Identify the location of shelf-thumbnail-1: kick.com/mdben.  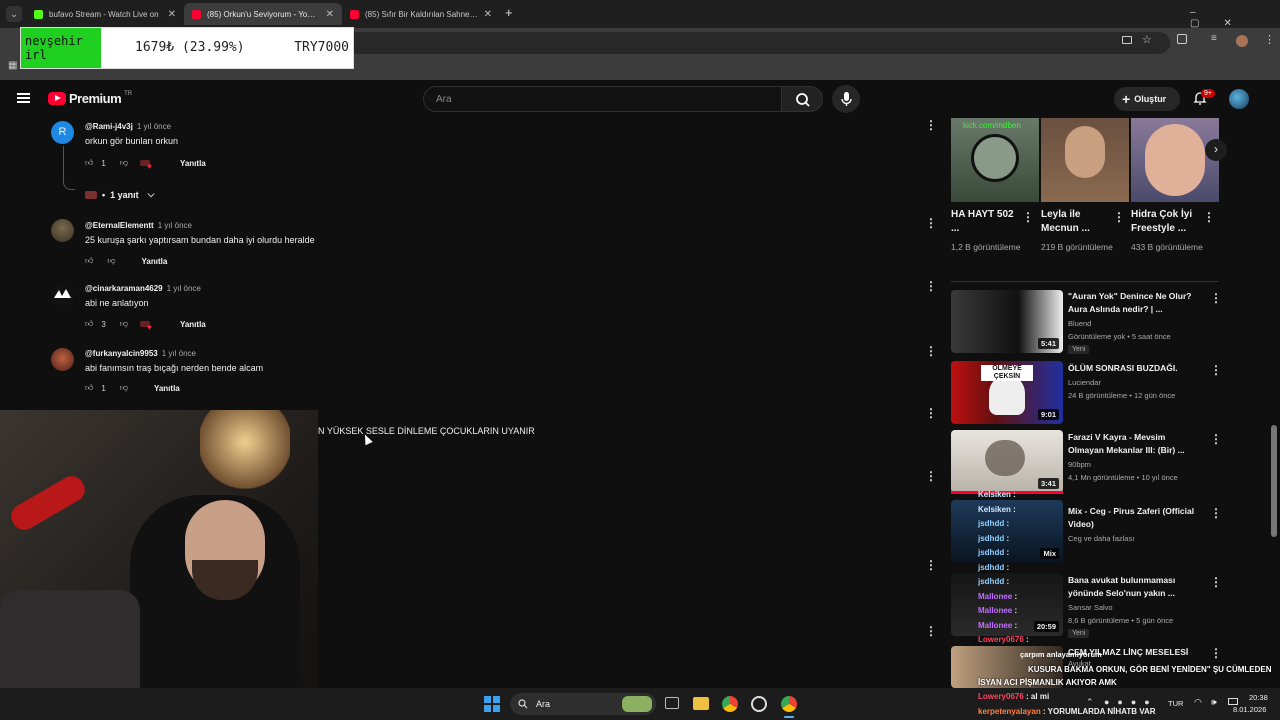
(995, 160).